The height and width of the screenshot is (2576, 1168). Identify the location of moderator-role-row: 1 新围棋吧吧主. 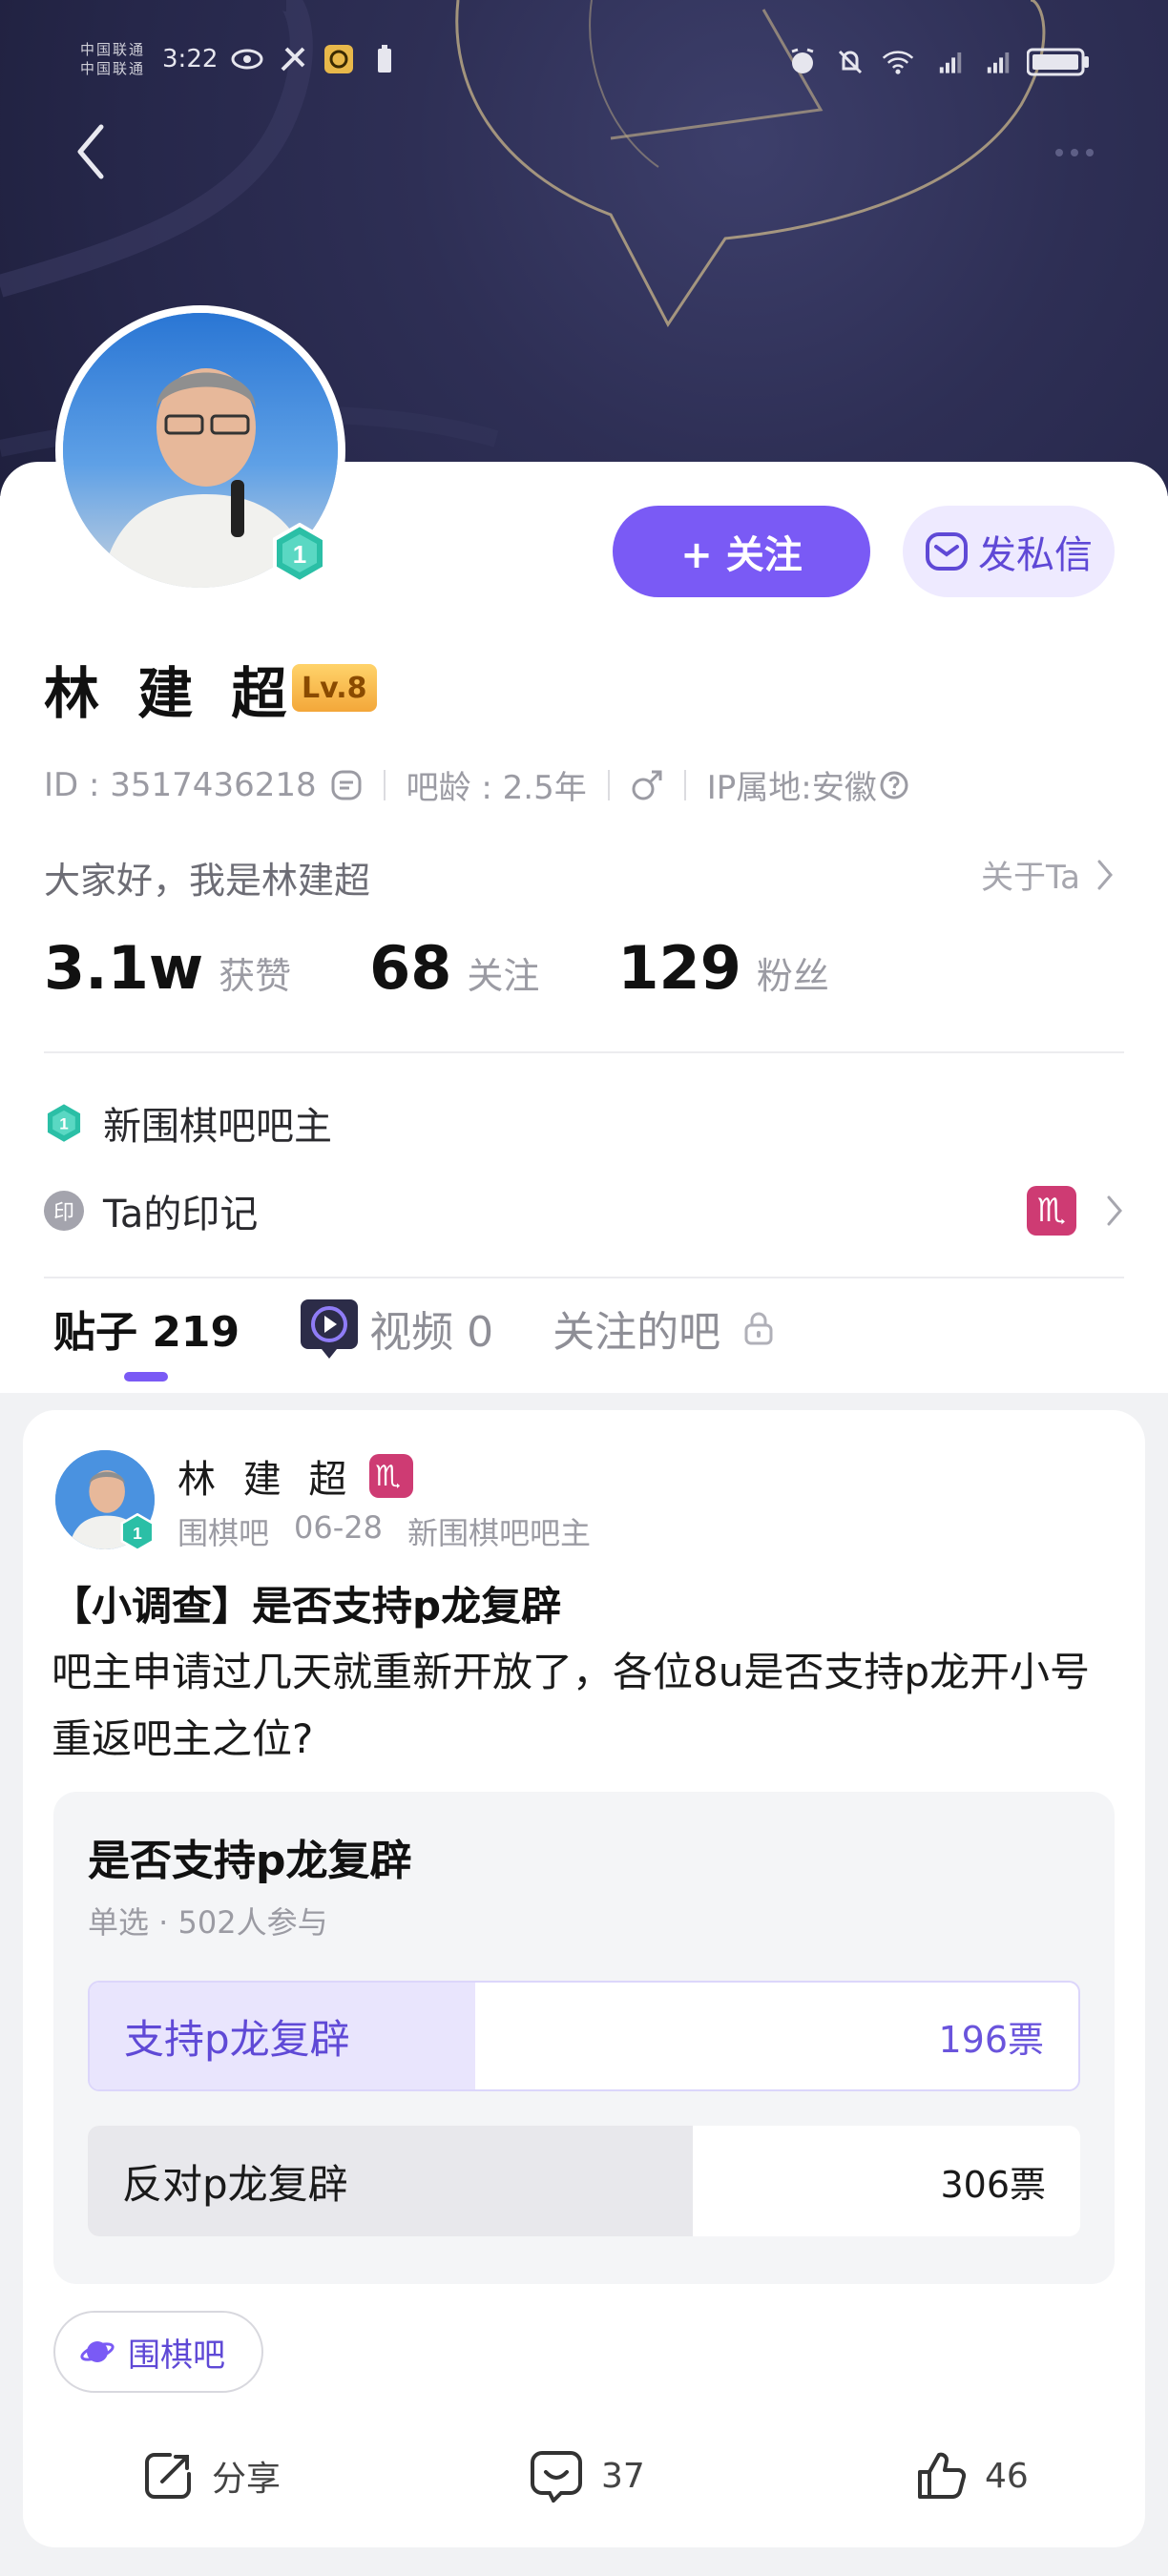
(188, 1123).